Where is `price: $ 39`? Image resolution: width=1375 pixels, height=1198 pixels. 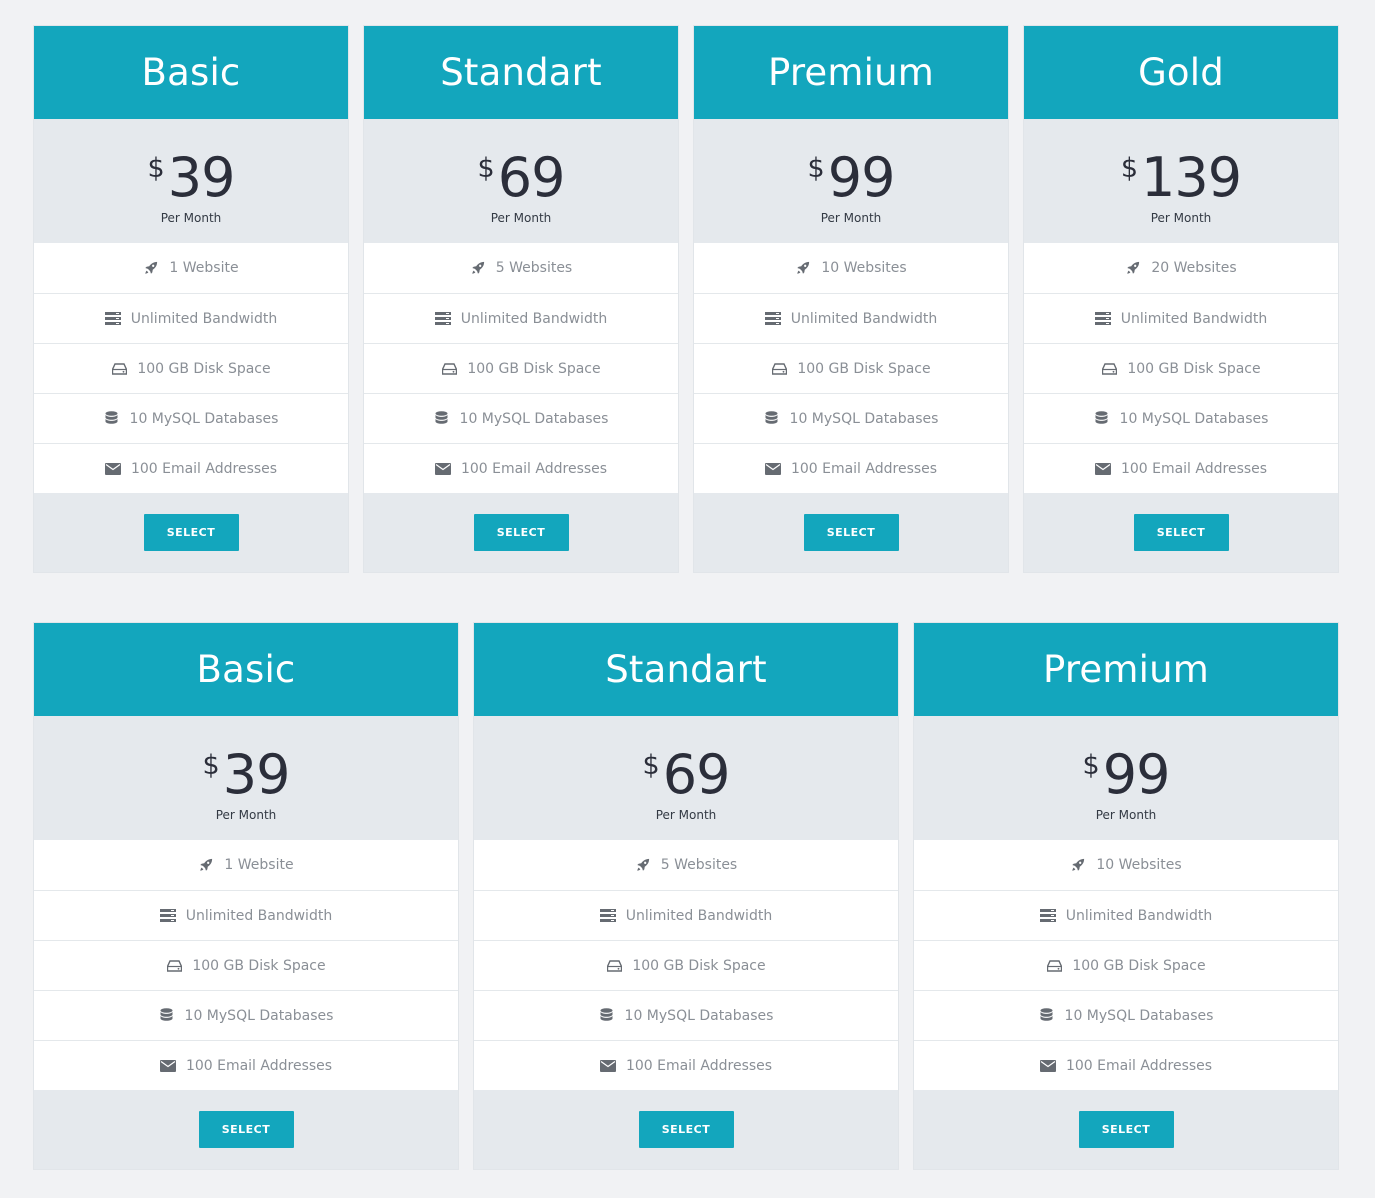 price: $ 39 is located at coordinates (246, 775).